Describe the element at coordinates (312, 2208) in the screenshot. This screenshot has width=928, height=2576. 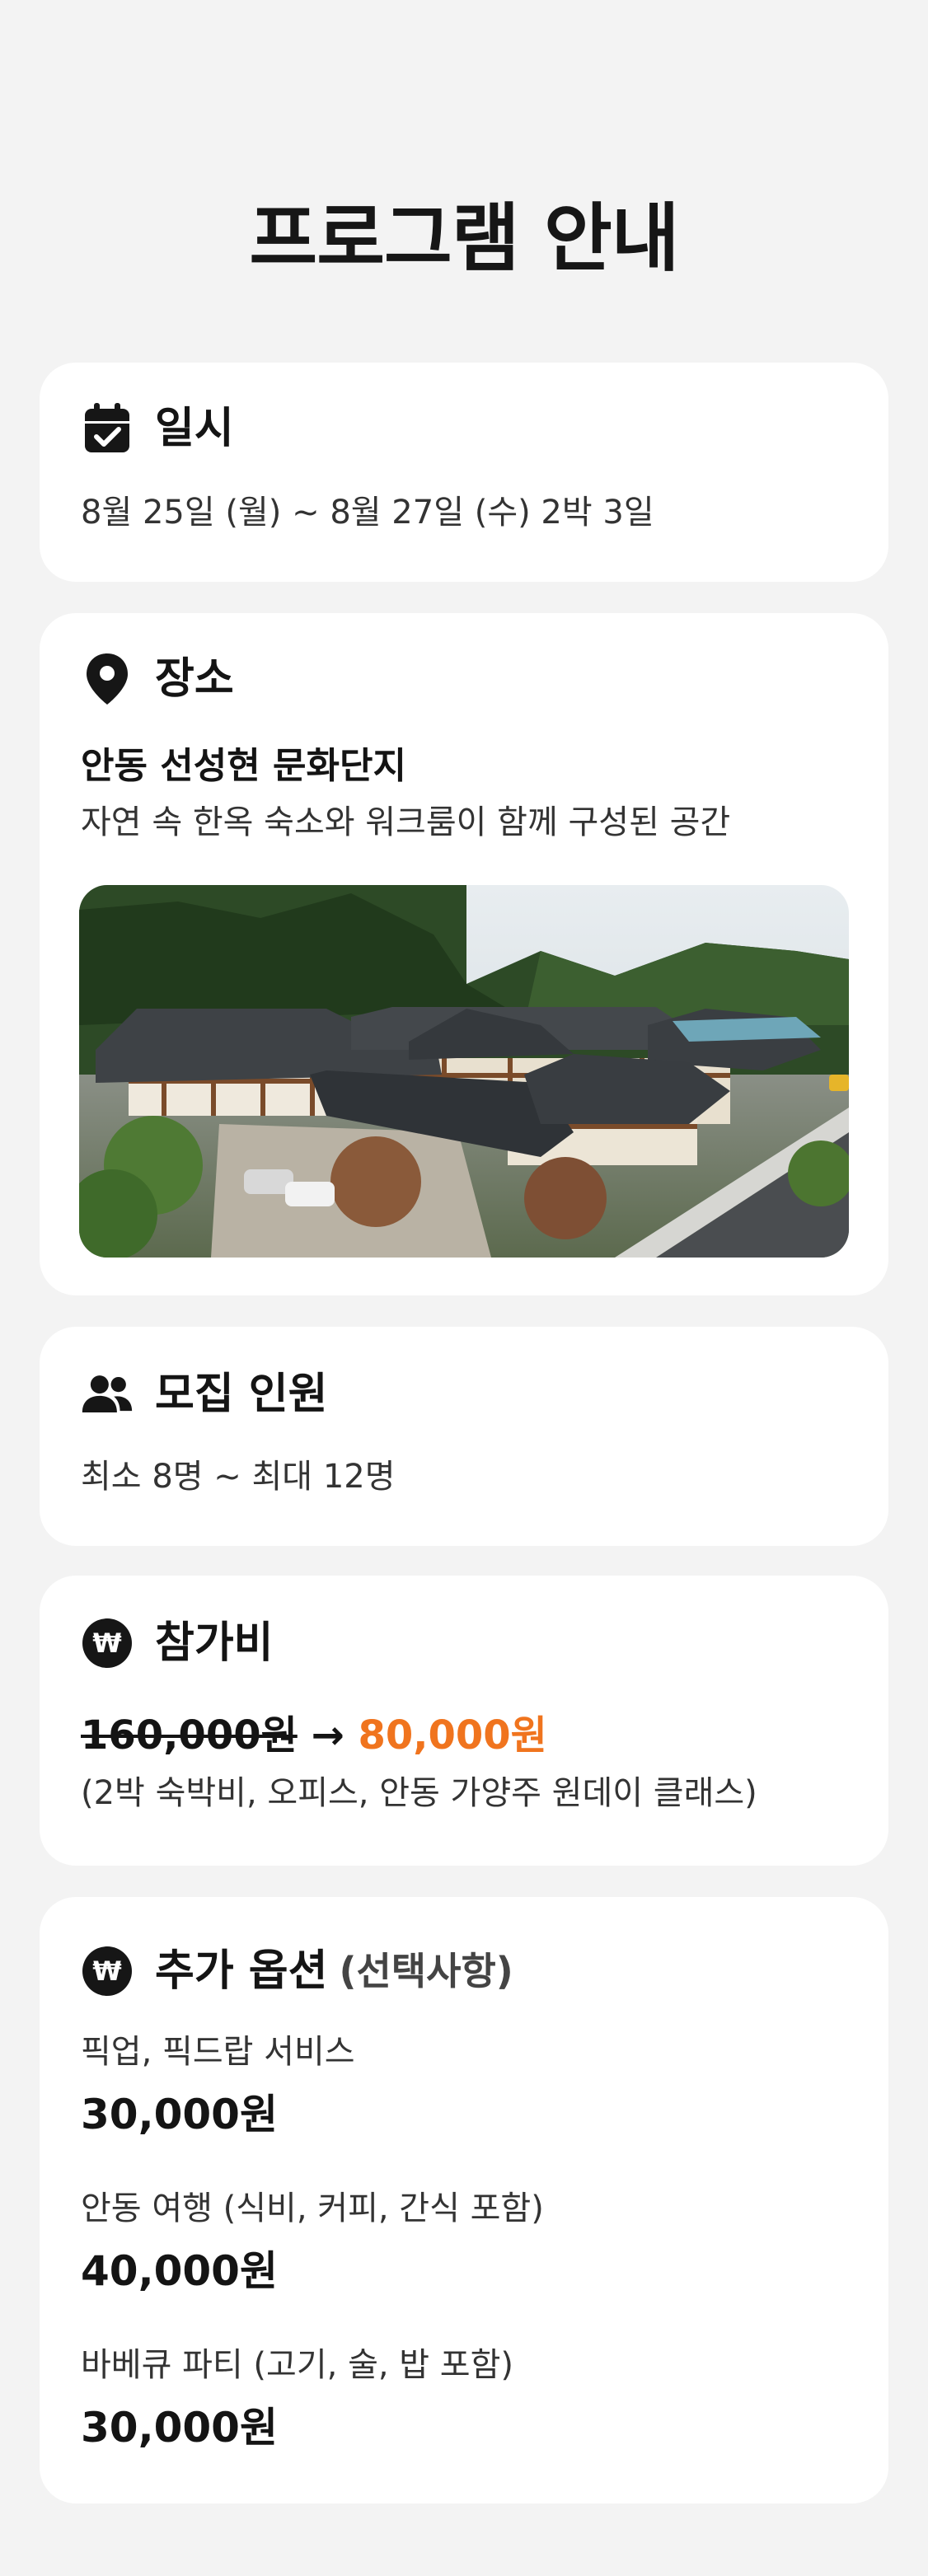
I see `option-name: 안동 여행 (식비, 커피, 간식 포함)` at that location.